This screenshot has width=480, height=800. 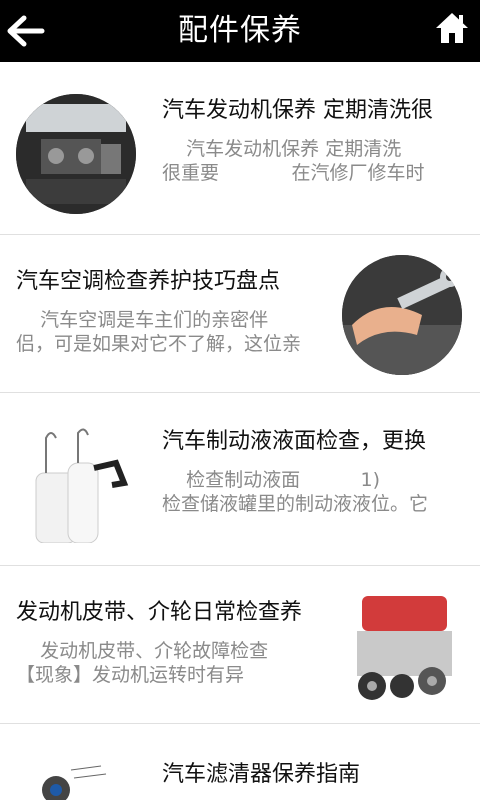 What do you see at coordinates (261, 774) in the screenshot?
I see `article-headline: 汽车滤清器保养指南` at bounding box center [261, 774].